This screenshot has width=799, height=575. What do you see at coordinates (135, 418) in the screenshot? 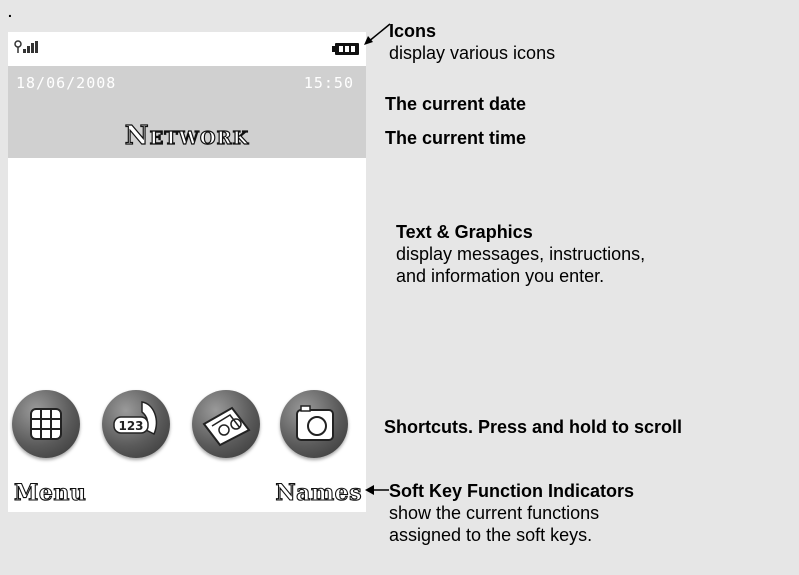
I see `phone-123-icon: 123` at bounding box center [135, 418].